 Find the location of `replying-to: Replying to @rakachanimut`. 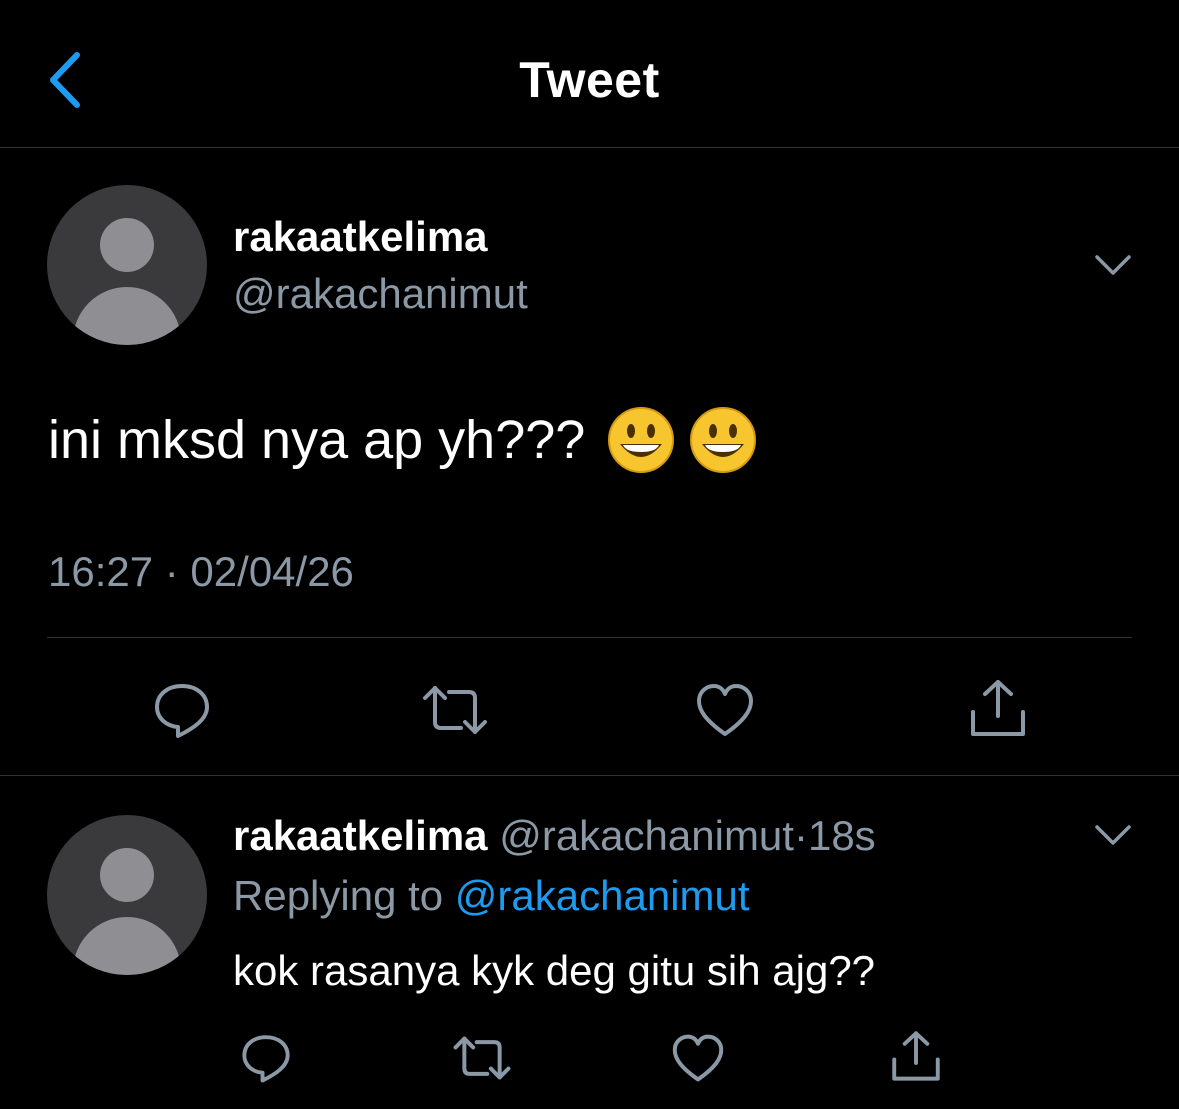

replying-to: Replying to @rakachanimut is located at coordinates (491, 896).